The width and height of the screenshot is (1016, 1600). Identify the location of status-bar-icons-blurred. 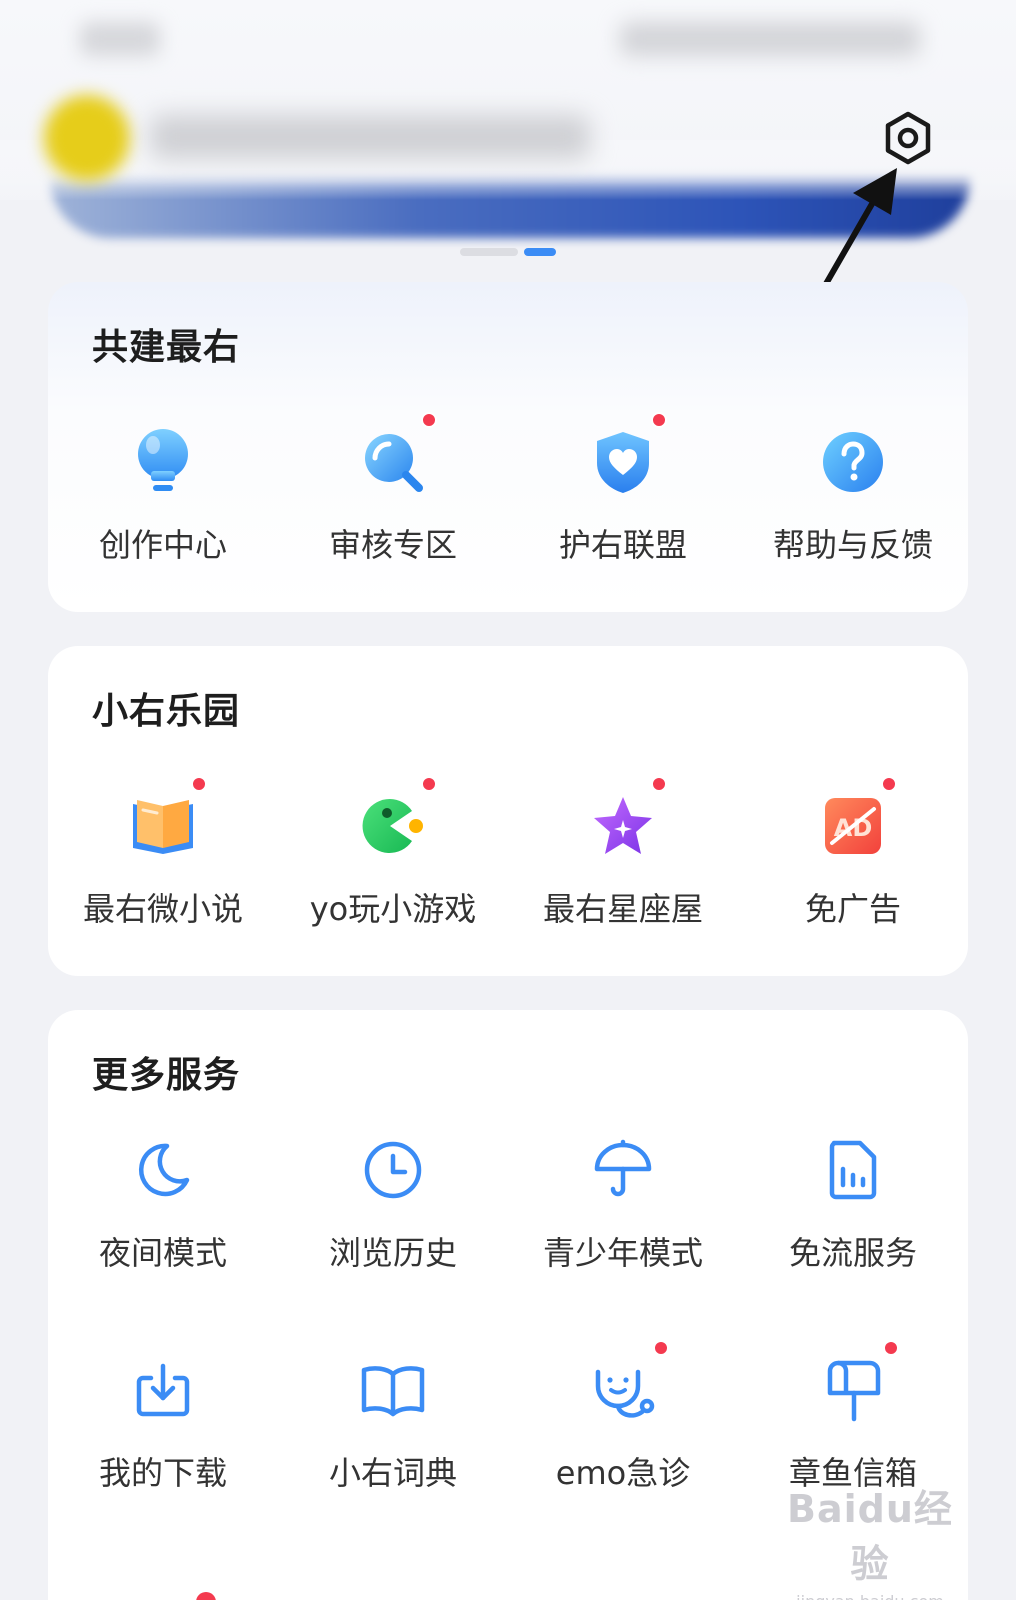
(770, 39).